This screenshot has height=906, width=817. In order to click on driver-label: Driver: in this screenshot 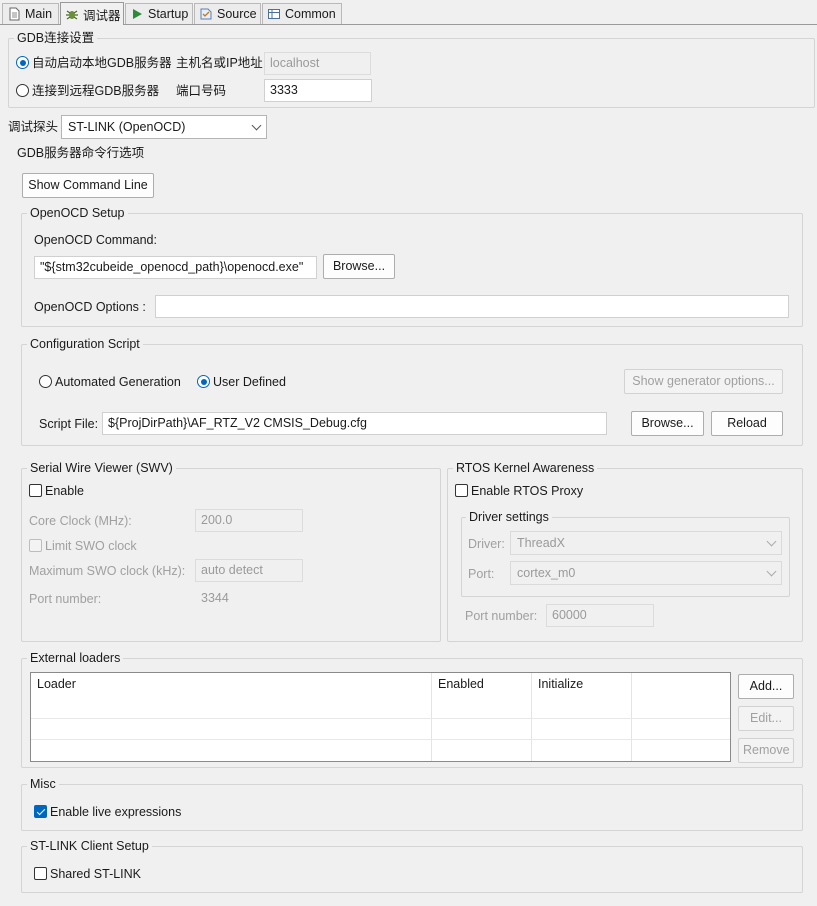, I will do `click(486, 544)`.